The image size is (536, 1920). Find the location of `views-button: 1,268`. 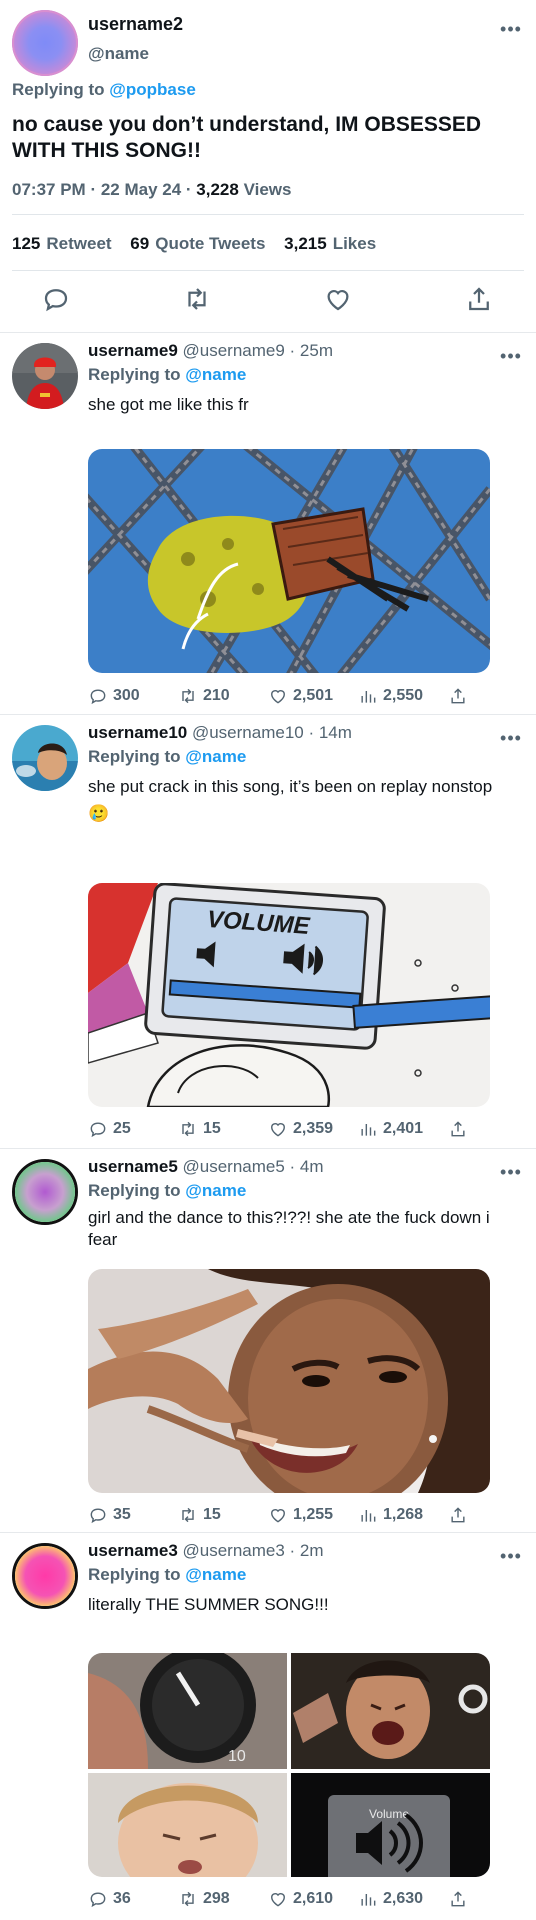

views-button: 1,268 is located at coordinates (390, 1515).